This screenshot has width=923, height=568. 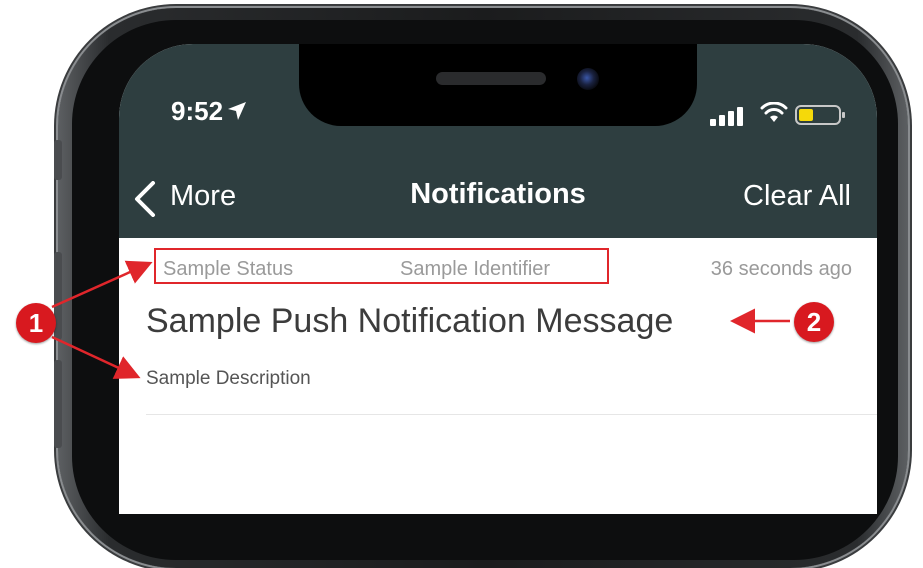 I want to click on notification-timestamp: 36 seconds ago, so click(x=781, y=269).